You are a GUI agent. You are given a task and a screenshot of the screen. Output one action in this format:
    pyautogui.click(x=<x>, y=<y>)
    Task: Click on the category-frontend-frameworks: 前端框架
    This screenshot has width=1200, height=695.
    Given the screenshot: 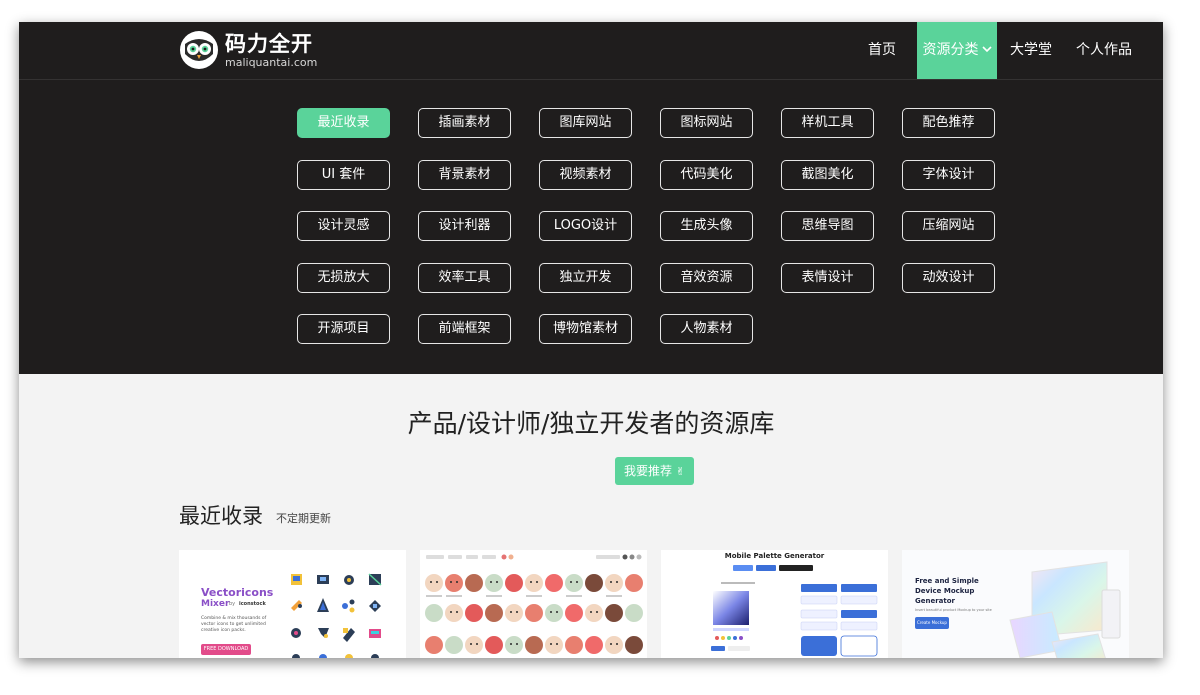 What is the action you would take?
    pyautogui.click(x=464, y=329)
    